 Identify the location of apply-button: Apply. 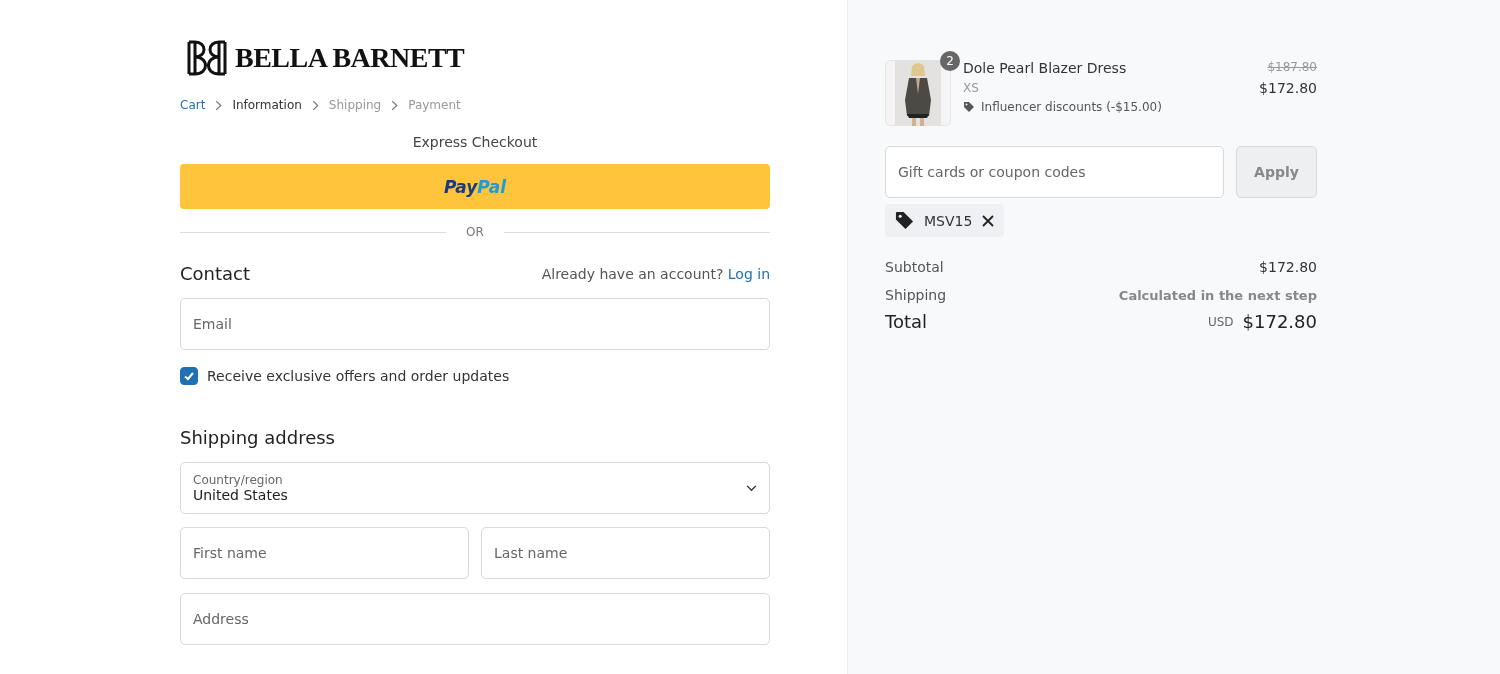
(1276, 172).